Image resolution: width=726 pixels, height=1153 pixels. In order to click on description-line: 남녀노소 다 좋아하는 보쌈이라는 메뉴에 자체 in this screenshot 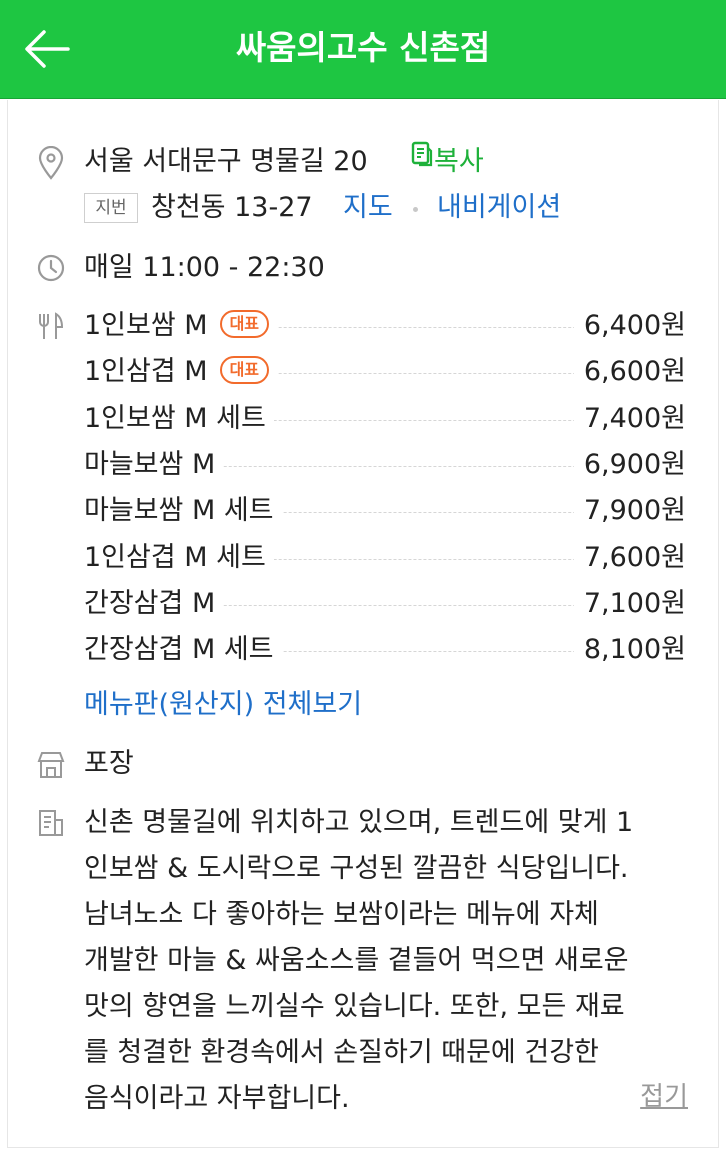, I will do `click(341, 914)`.